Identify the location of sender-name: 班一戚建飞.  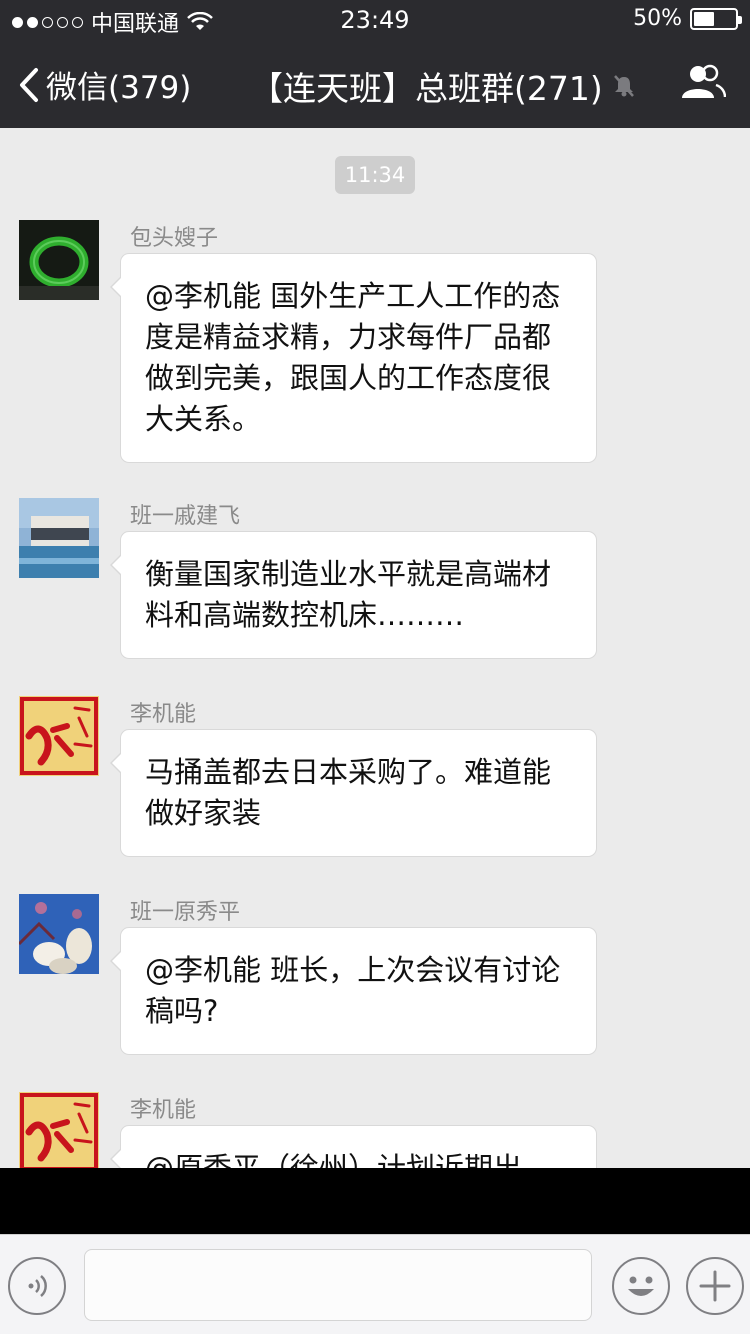
(185, 516).